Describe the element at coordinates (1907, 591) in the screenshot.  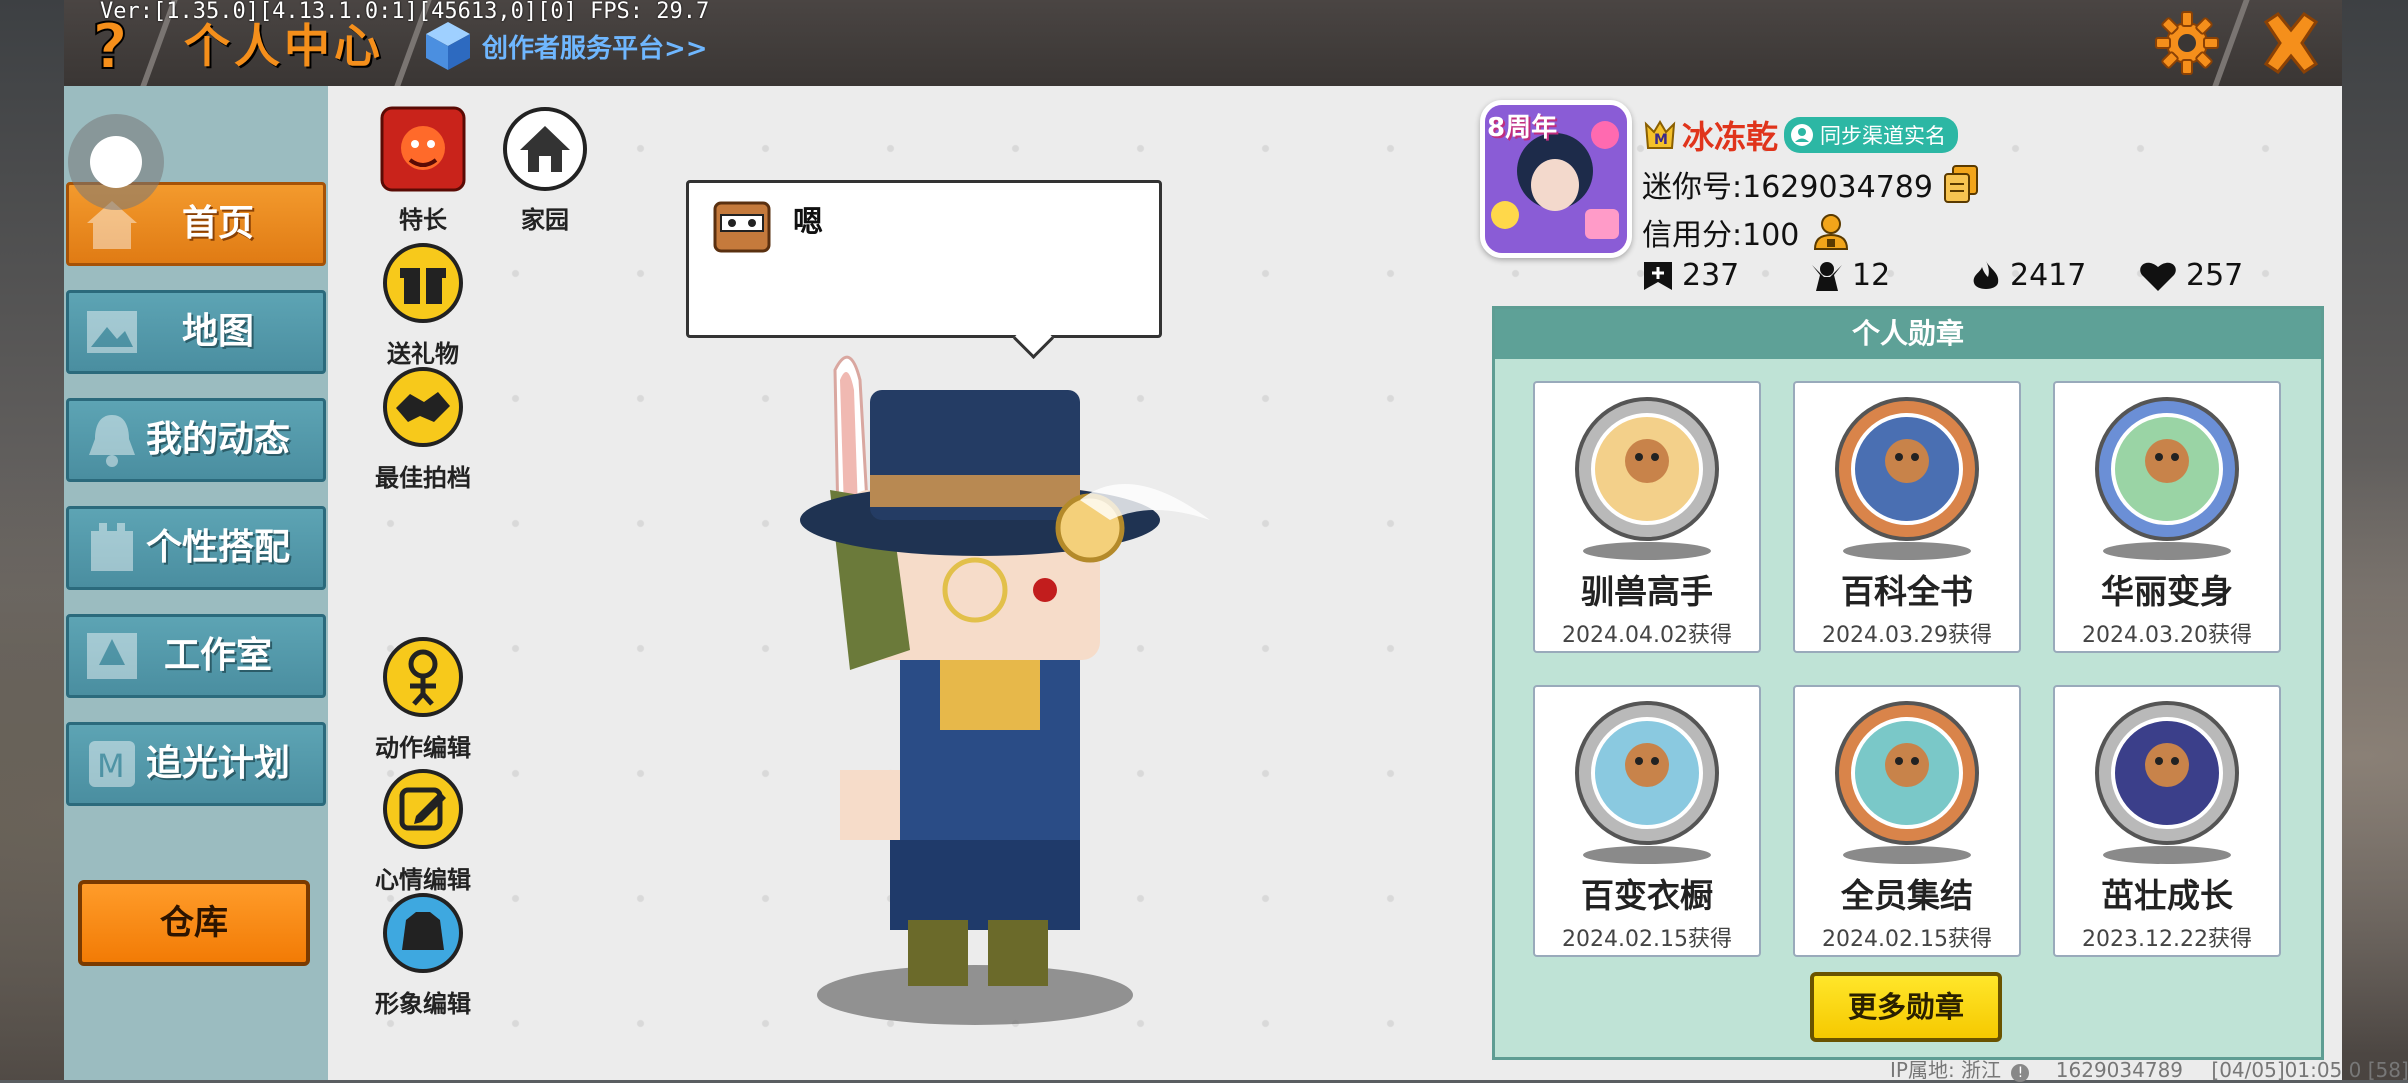
I see `medal-name: 百科全书` at that location.